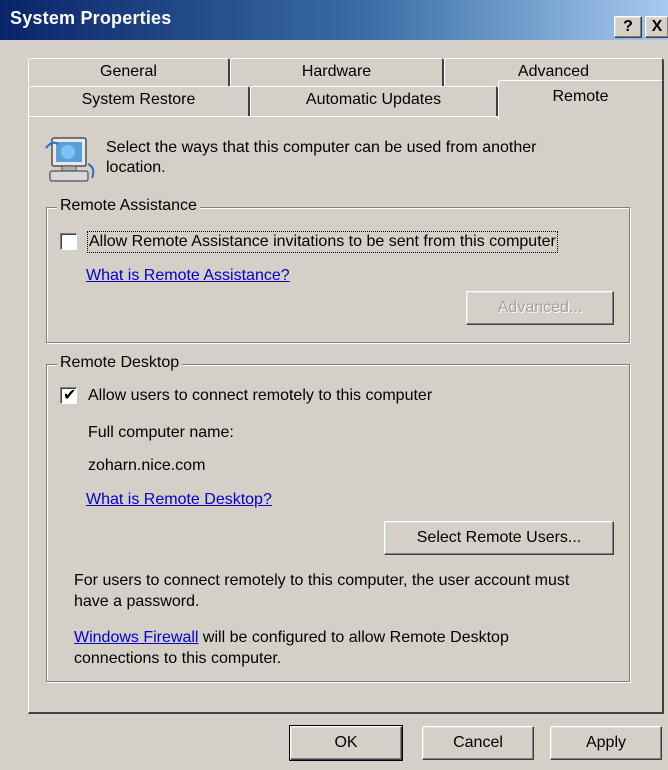  I want to click on tab-remote: Remote, so click(581, 100).